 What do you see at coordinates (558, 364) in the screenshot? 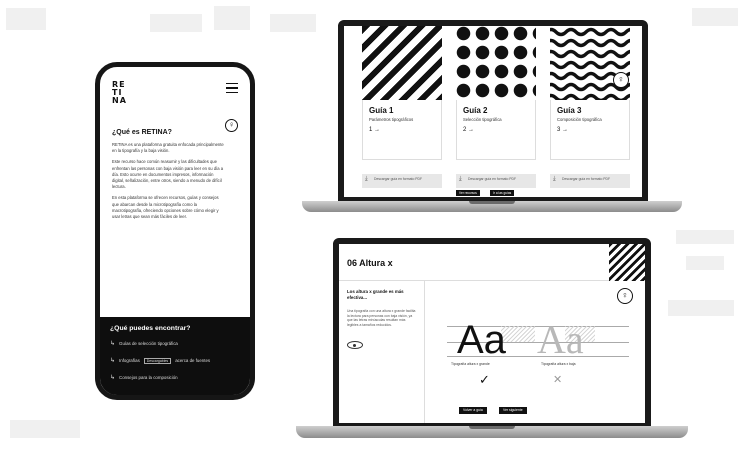
I see `caption-right: Tipografía altura x baja` at bounding box center [558, 364].